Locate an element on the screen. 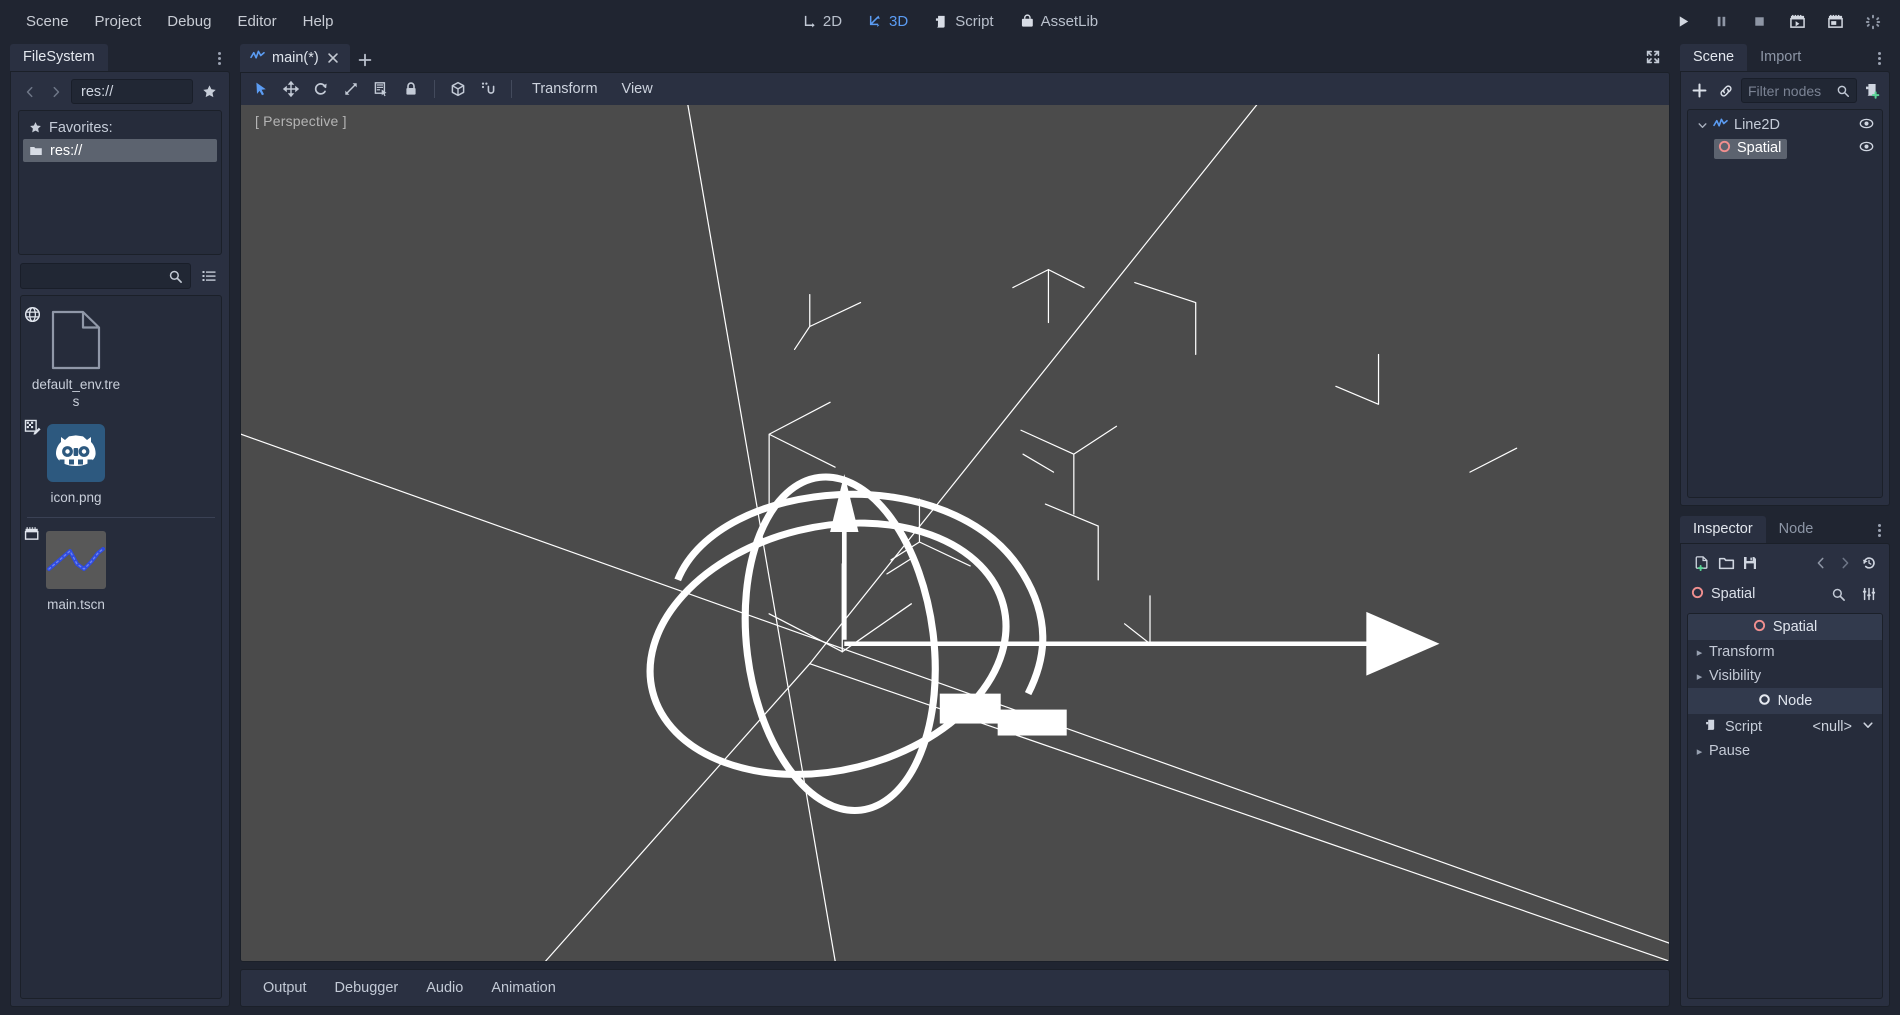 The image size is (1900, 1015). save-resource-button is located at coordinates (1750, 563).